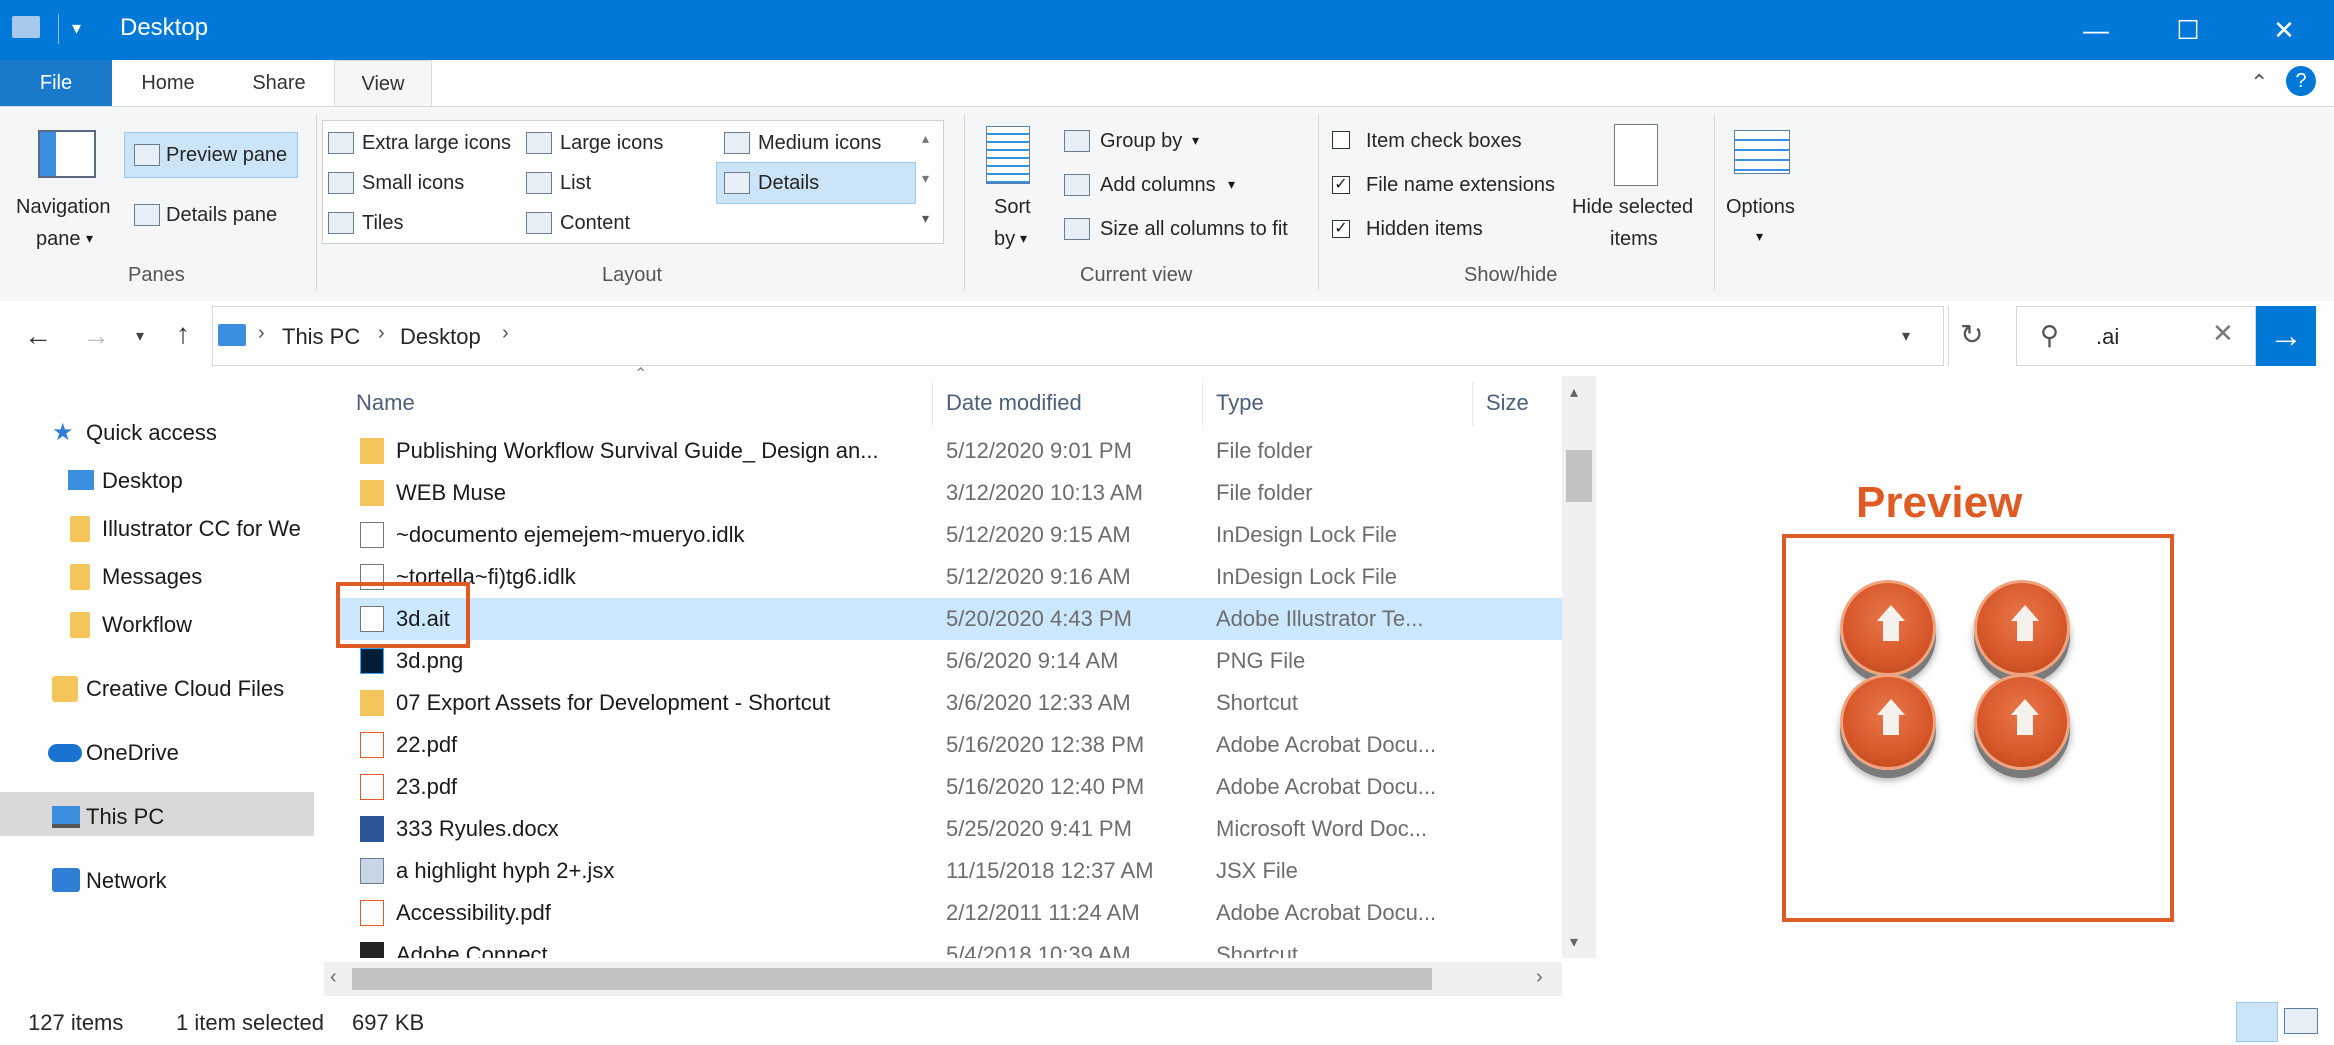 Image resolution: width=2334 pixels, height=1045 pixels. I want to click on help-icon: ?, so click(2301, 81).